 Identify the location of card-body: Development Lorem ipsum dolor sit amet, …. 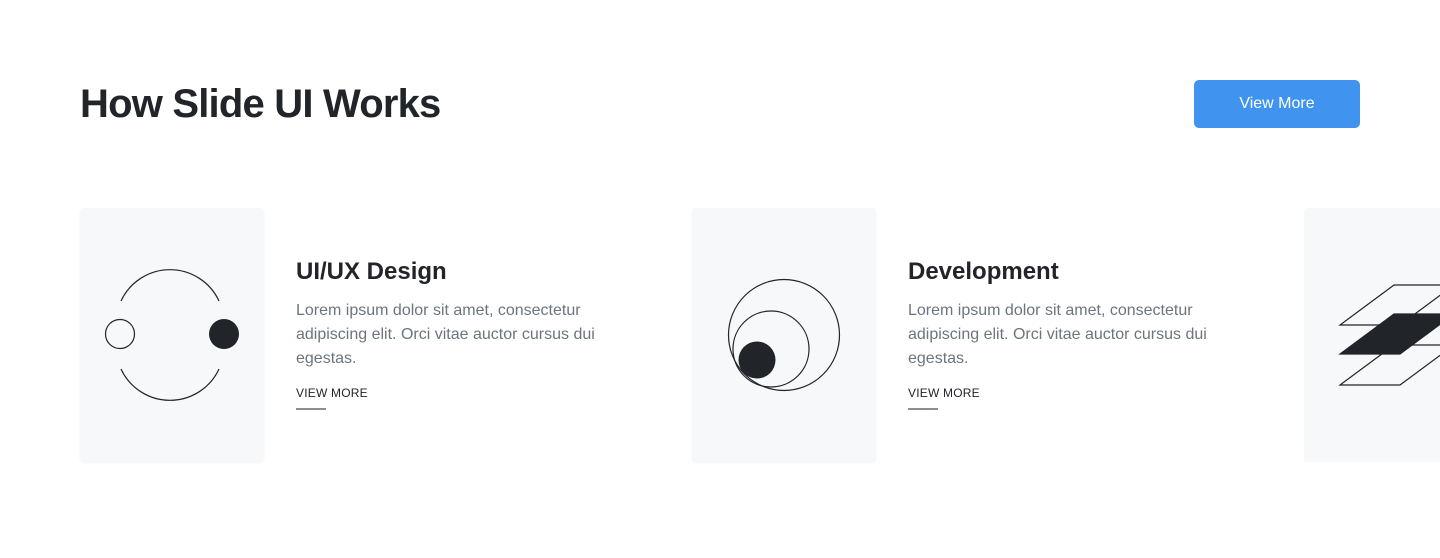
(1078, 333).